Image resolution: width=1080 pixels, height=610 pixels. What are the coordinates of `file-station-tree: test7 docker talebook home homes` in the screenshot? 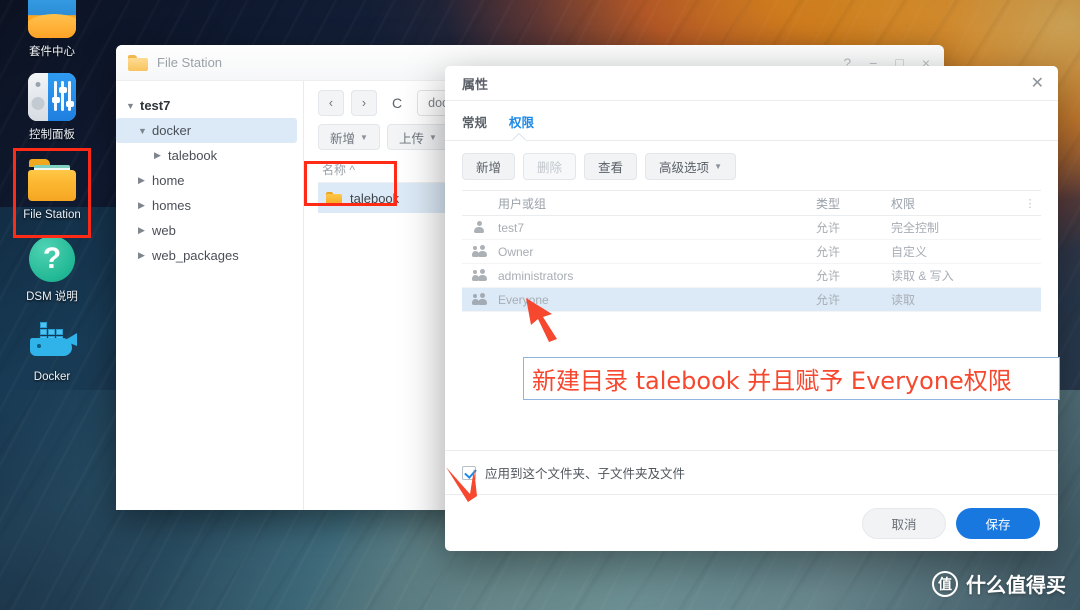 It's located at (210, 295).